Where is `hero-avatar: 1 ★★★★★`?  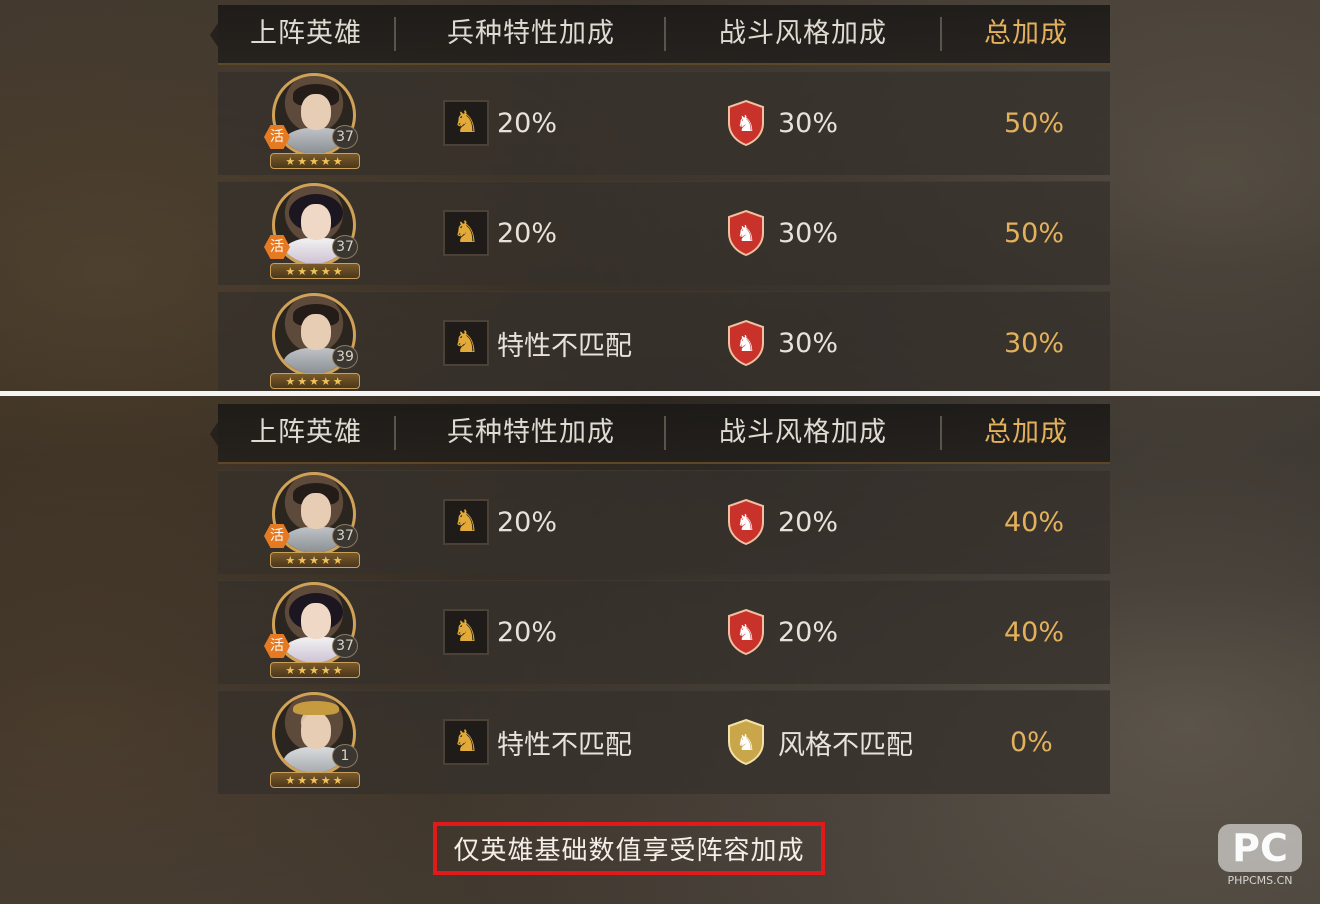
hero-avatar: 1 ★★★★★ is located at coordinates (315, 742).